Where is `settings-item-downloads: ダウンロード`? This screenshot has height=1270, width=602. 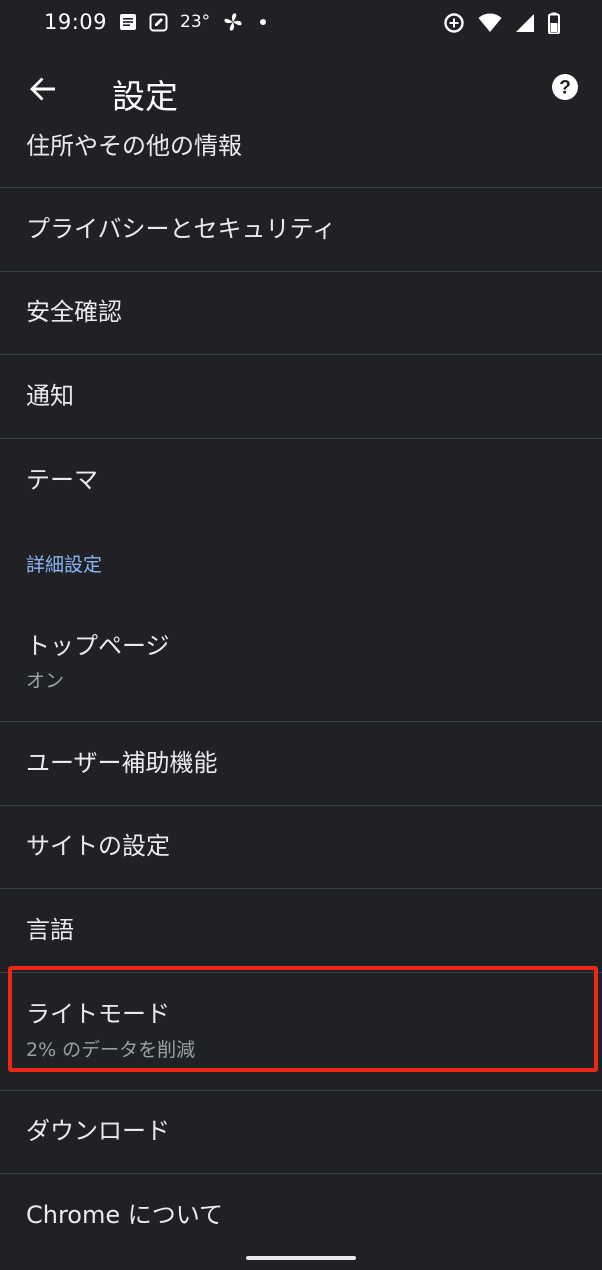 settings-item-downloads: ダウンロード is located at coordinates (301, 1132).